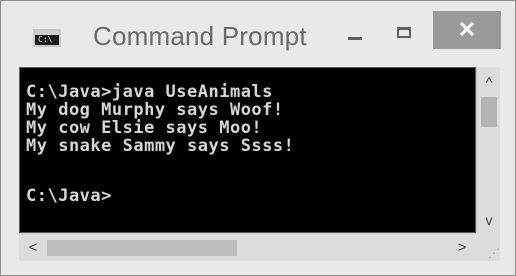  Describe the element at coordinates (247, 247) in the screenshot. I see `horizontal-scrollbar: < >` at that location.